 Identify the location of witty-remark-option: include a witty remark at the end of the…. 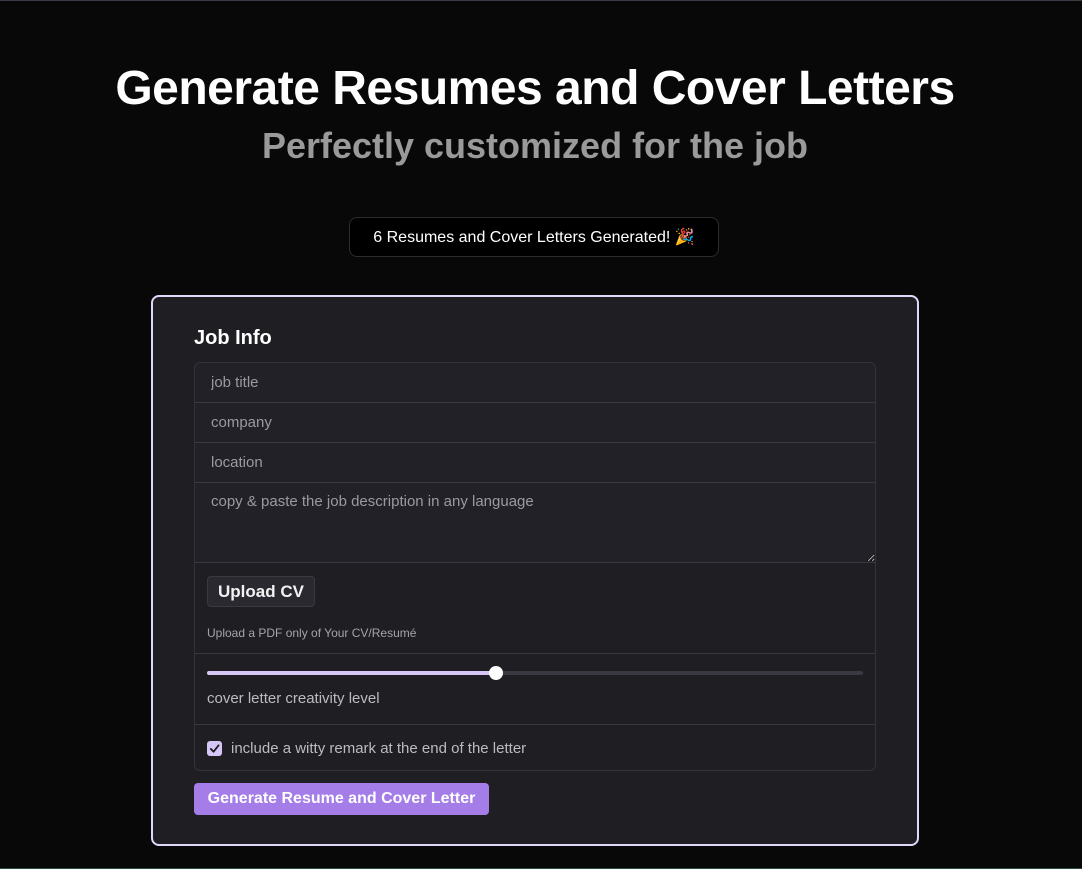
(535, 747).